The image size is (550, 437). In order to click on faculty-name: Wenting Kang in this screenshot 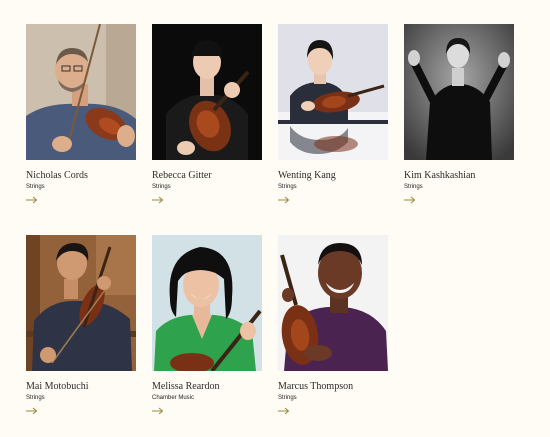, I will do `click(307, 175)`.